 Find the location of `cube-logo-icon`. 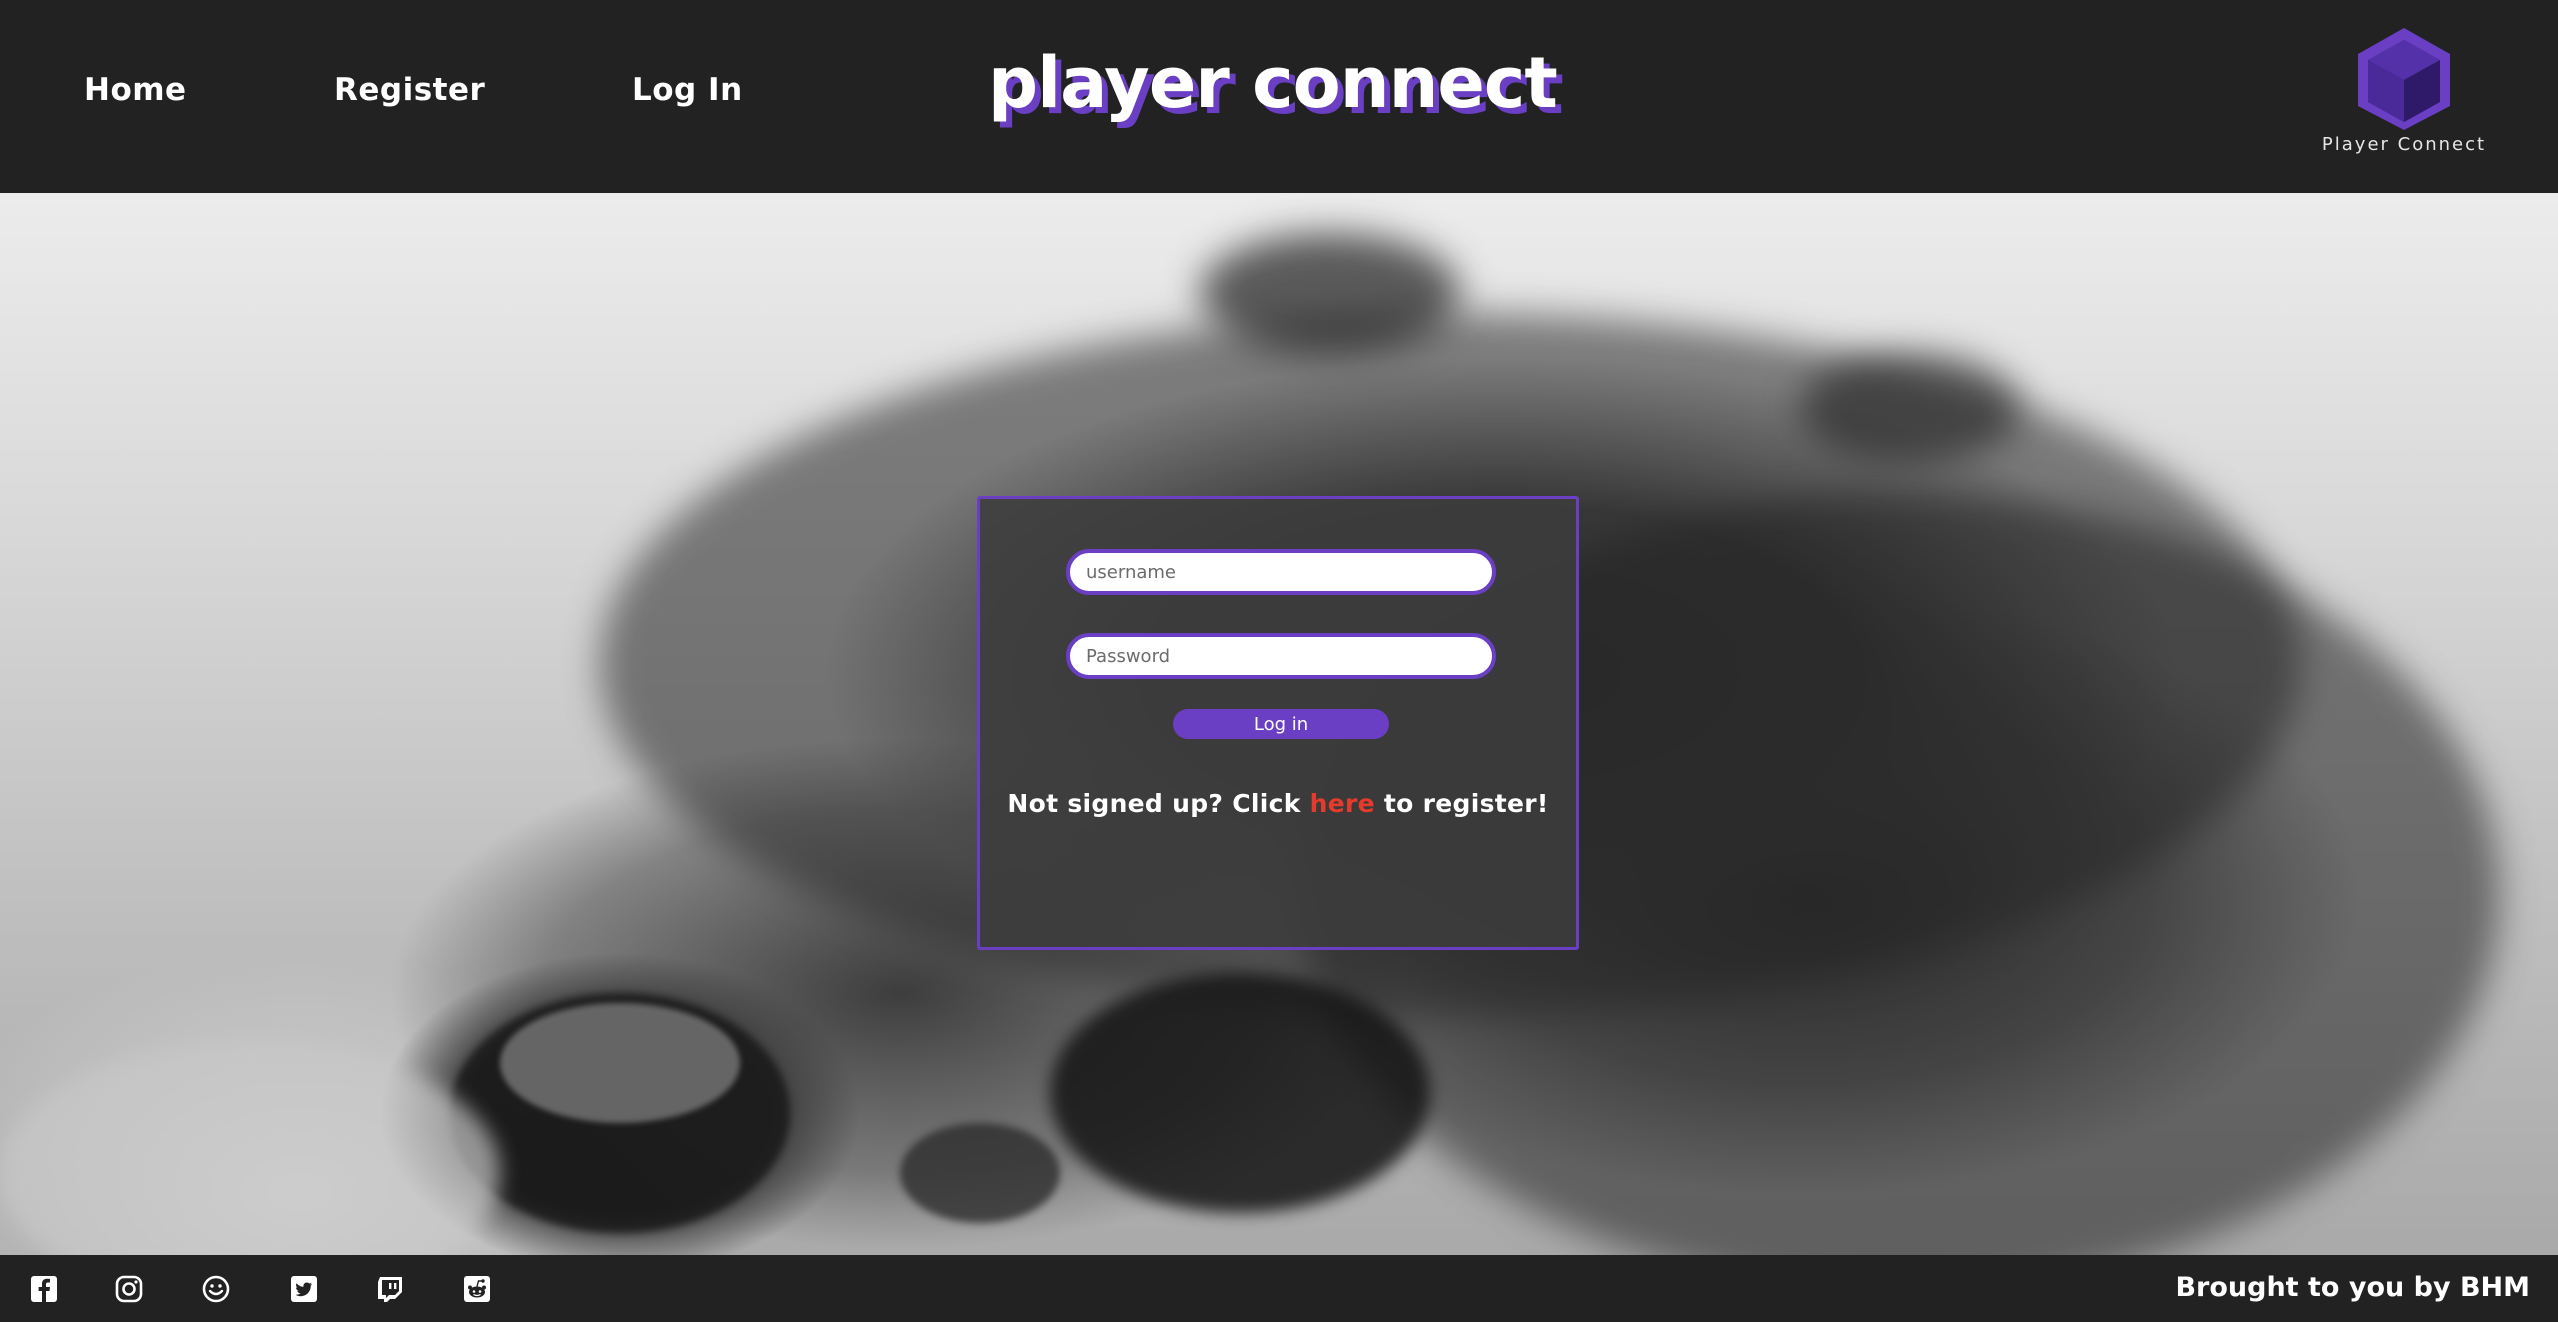

cube-logo-icon is located at coordinates (2404, 79).